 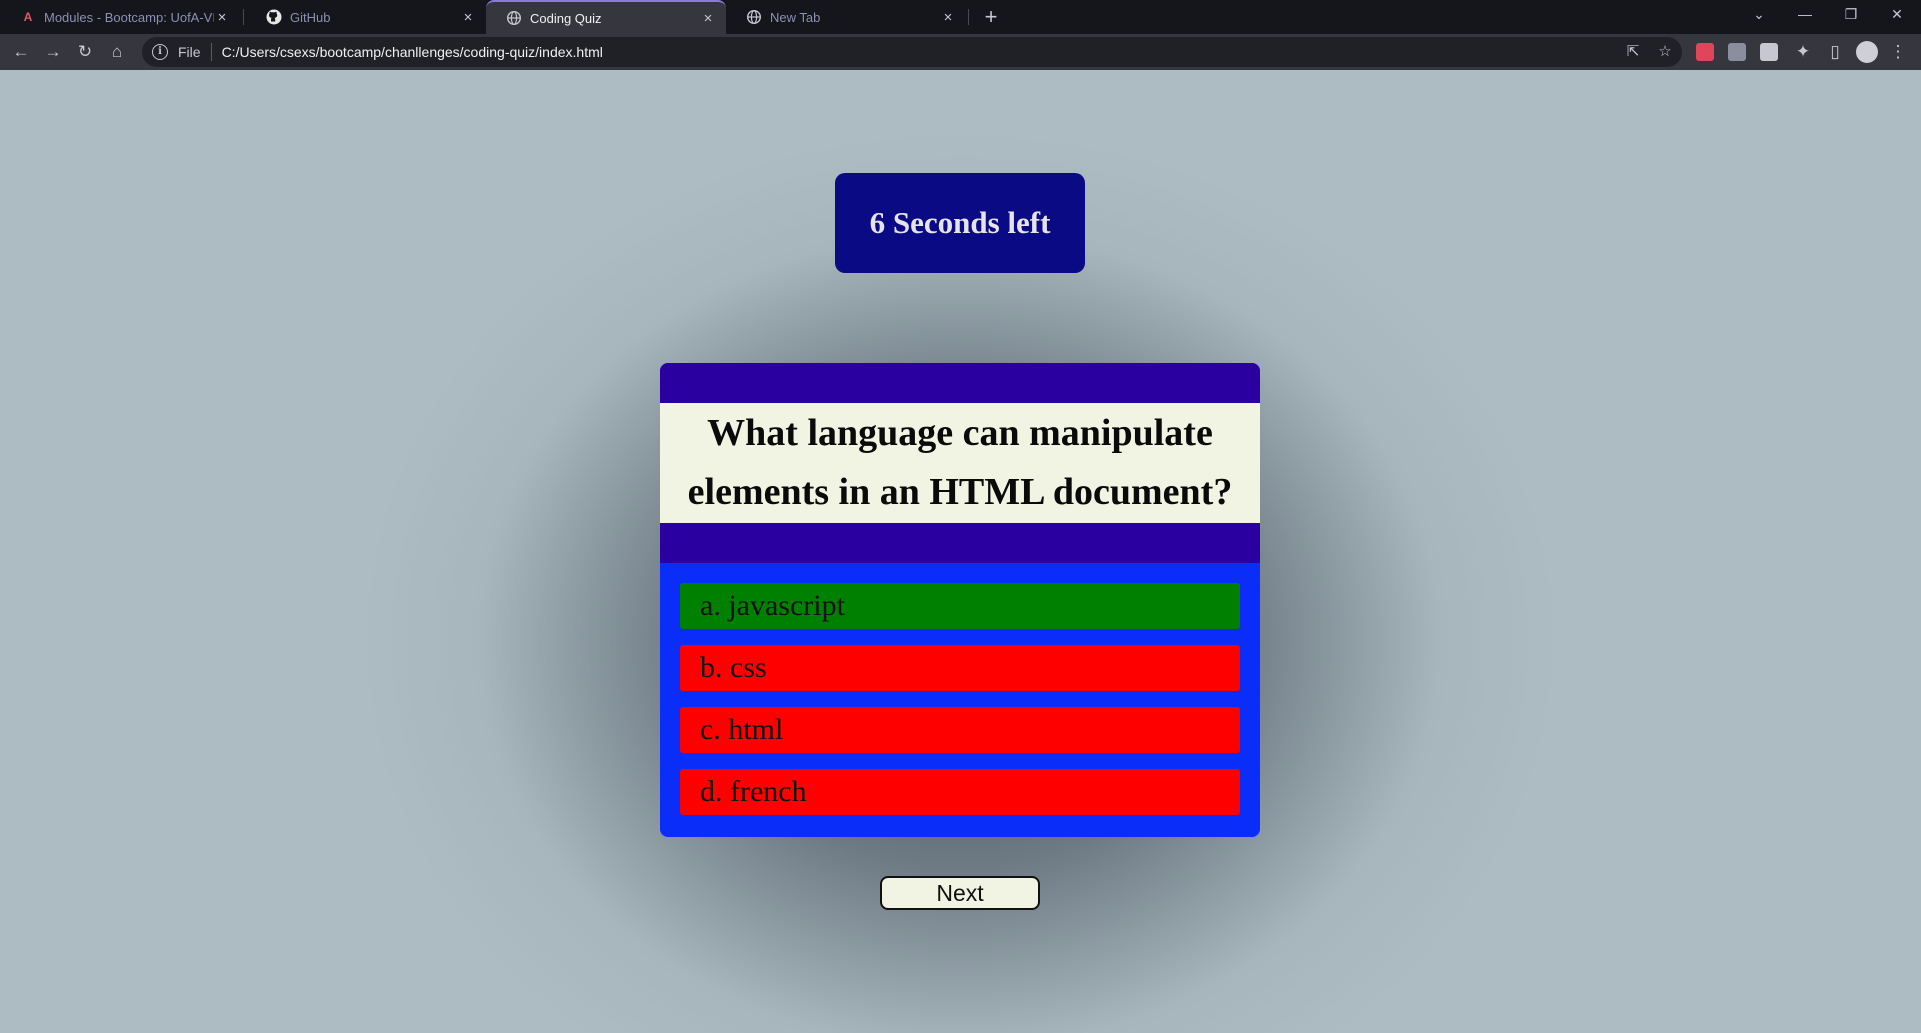 I want to click on side-panel-icon: ▯, so click(x=1835, y=52).